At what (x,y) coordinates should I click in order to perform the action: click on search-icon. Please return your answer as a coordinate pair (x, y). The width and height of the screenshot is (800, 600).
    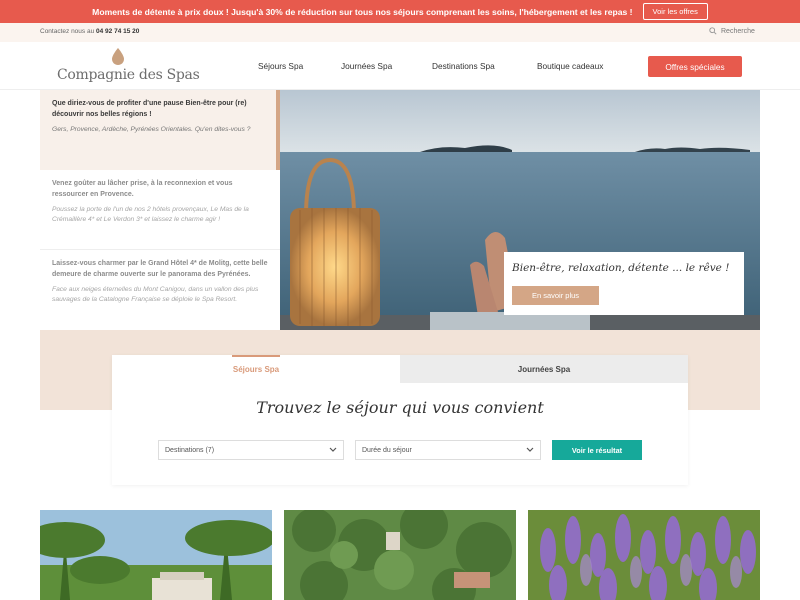
    Looking at the image, I should click on (713, 31).